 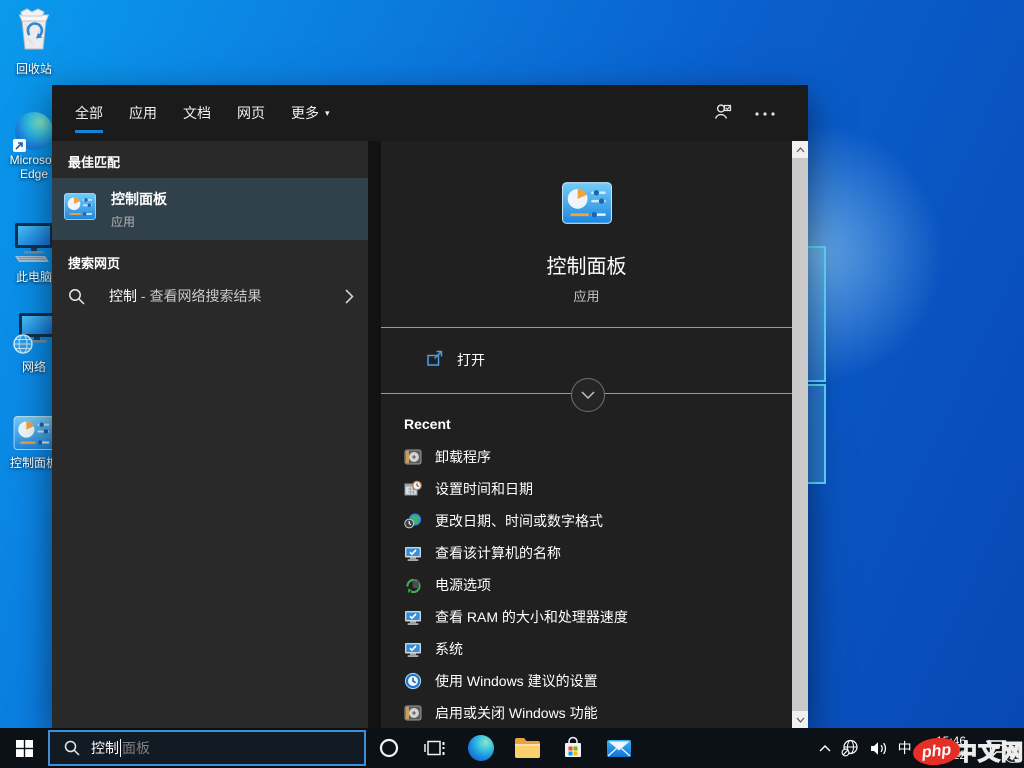 I want to click on chevron-right-icon, so click(x=349, y=296).